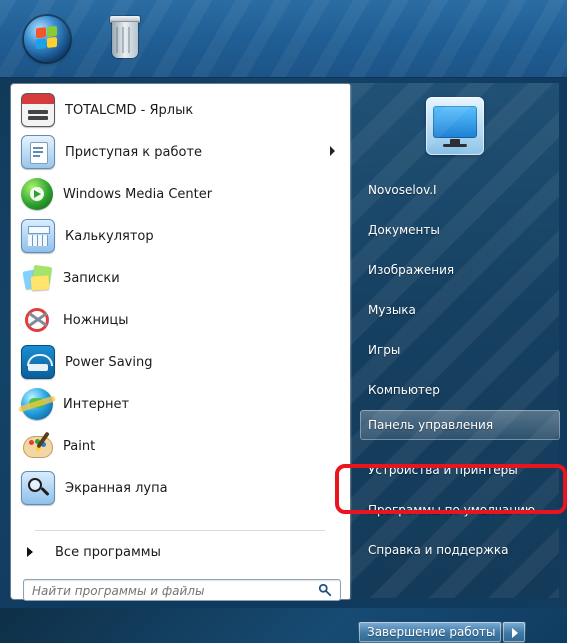  I want to click on programs-divider, so click(180, 530).